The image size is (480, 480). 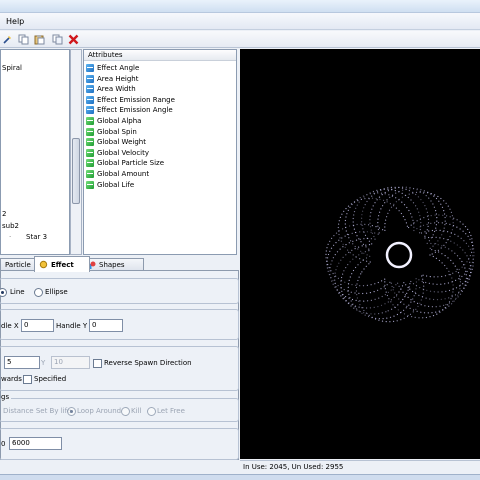 I want to click on attribute-row: Global Particle Size, so click(x=125, y=163).